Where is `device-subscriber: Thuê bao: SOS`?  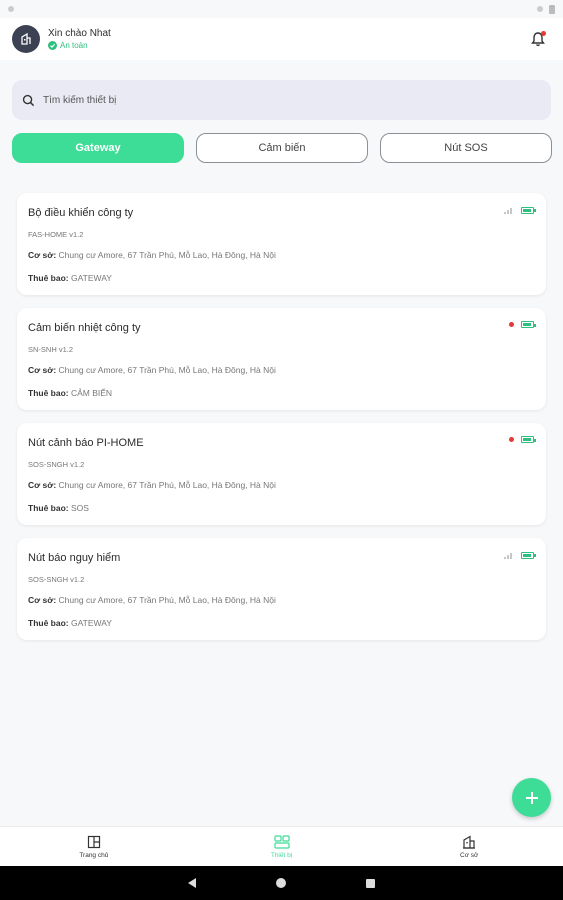 device-subscriber: Thuê bao: SOS is located at coordinates (58, 508).